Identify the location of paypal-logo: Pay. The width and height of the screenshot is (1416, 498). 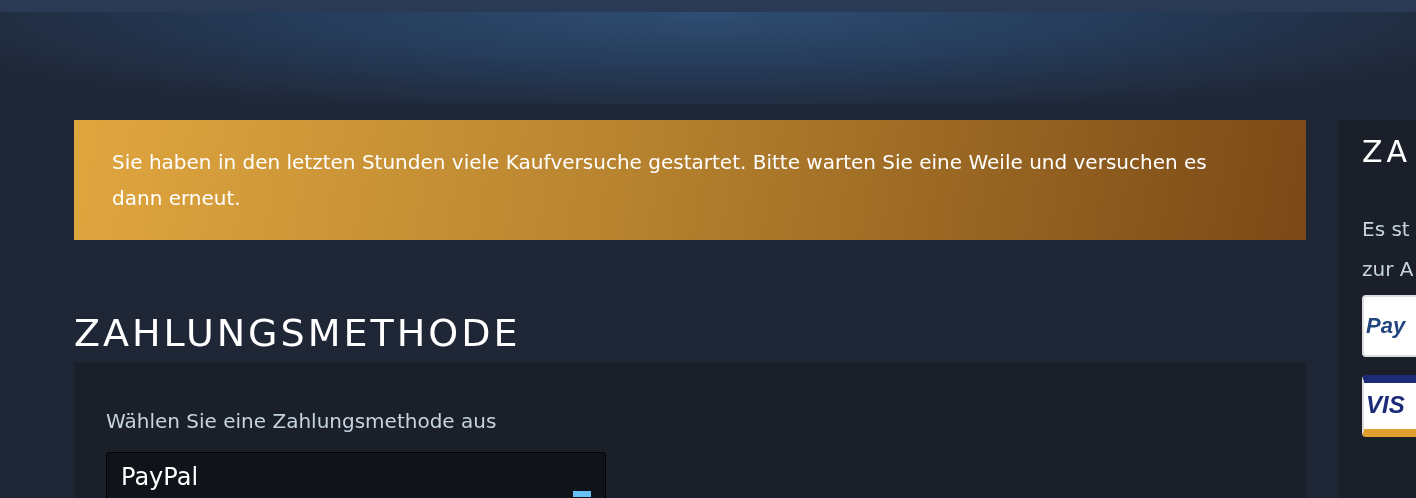
(1389, 326).